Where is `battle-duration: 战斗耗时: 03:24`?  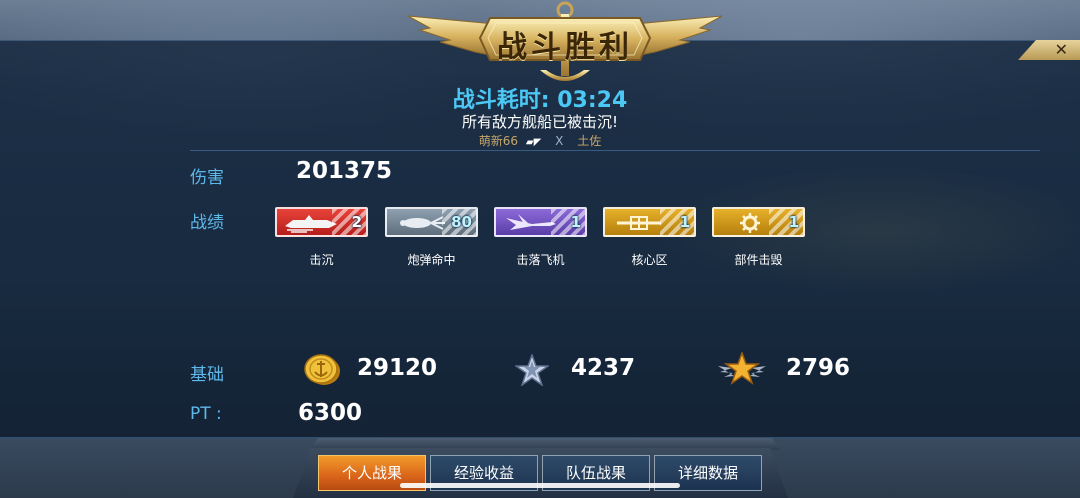 battle-duration: 战斗耗时: 03:24 is located at coordinates (540, 98).